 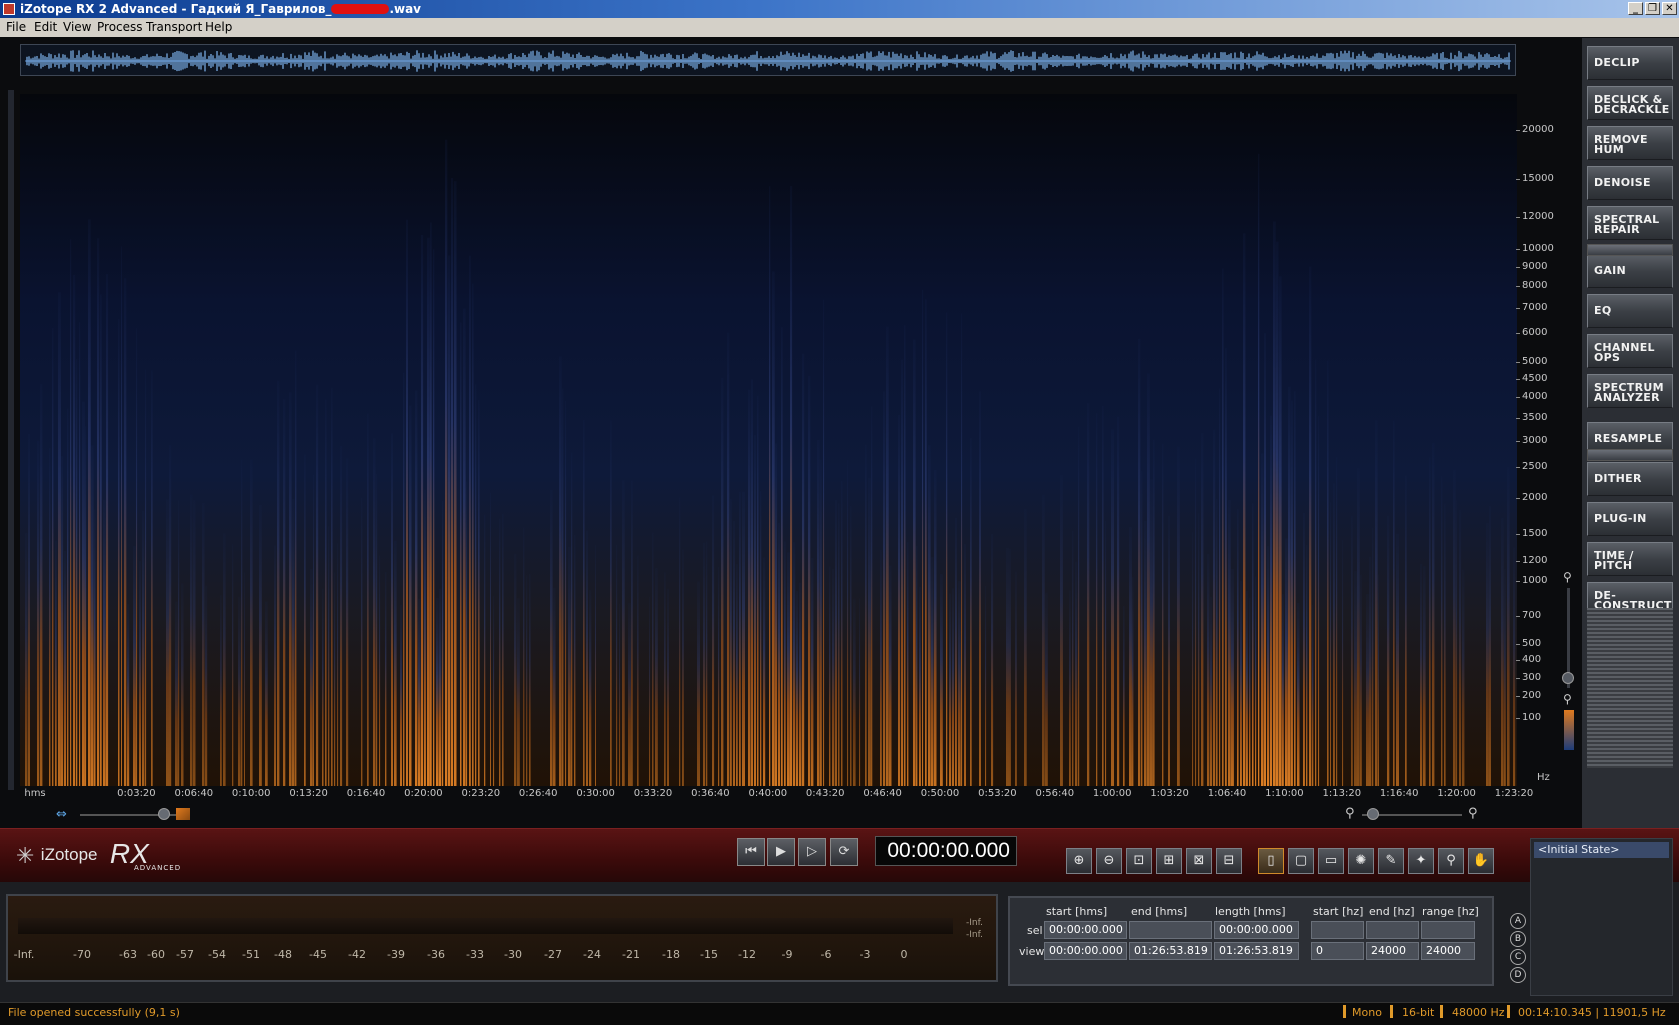 I want to click on compare-c-button: C, so click(x=1518, y=957).